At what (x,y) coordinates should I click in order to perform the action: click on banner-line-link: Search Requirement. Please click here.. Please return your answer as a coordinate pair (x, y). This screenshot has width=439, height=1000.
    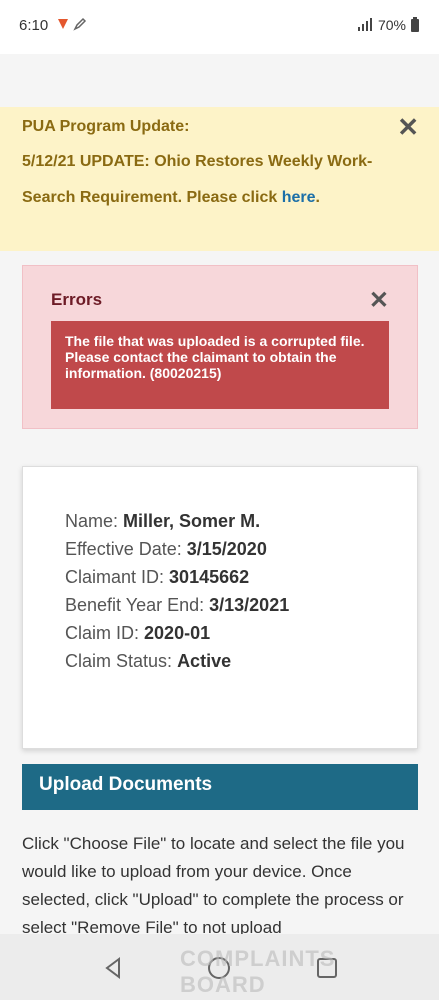
    Looking at the image, I should click on (171, 198).